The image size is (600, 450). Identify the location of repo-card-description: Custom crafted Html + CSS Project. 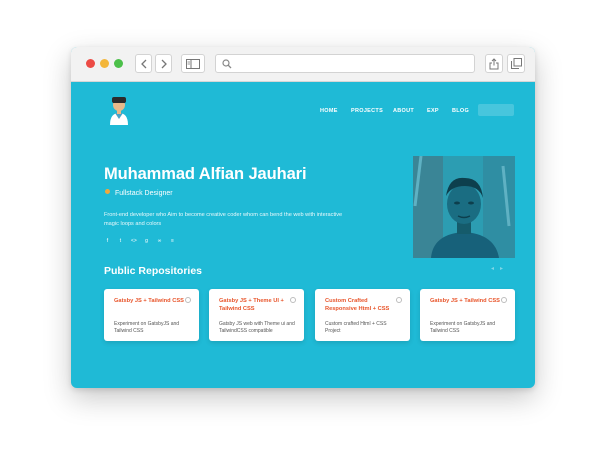
(356, 327).